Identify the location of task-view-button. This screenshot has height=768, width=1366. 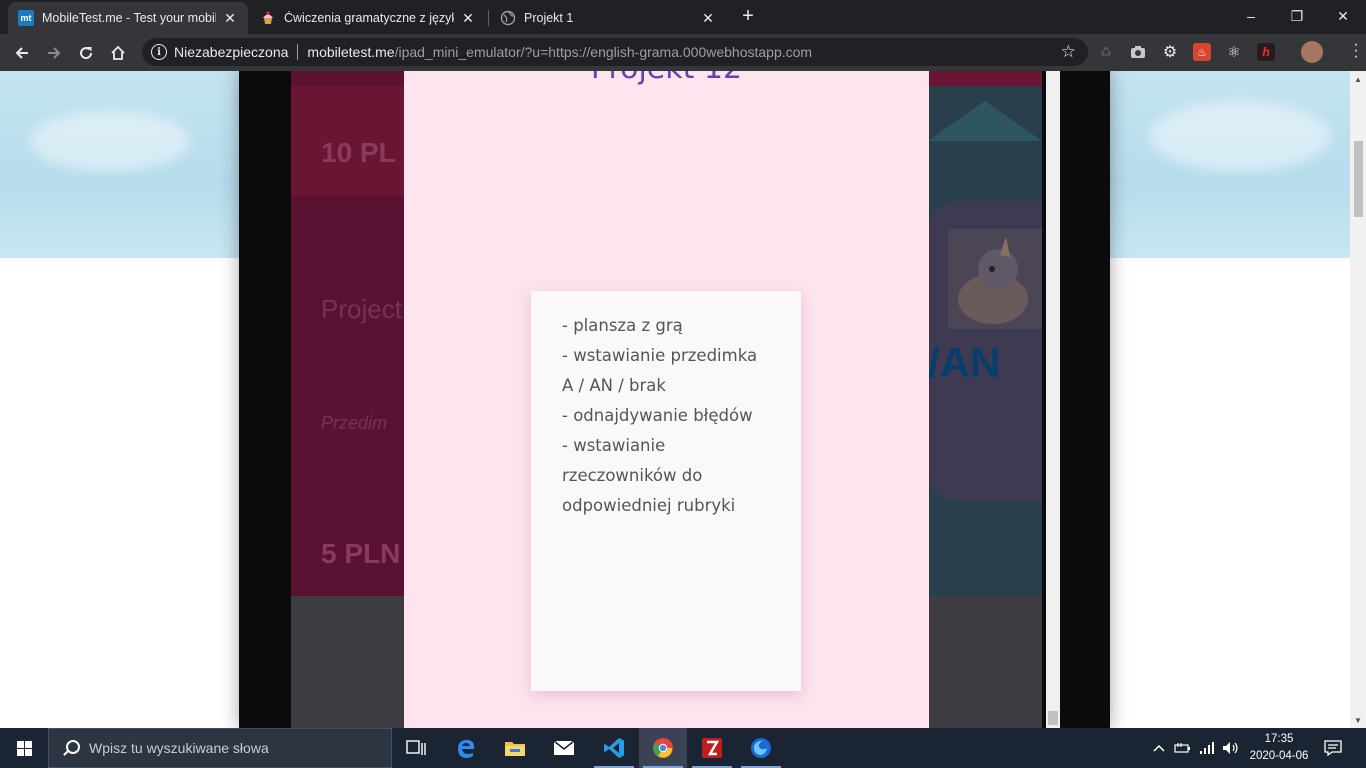
(416, 748).